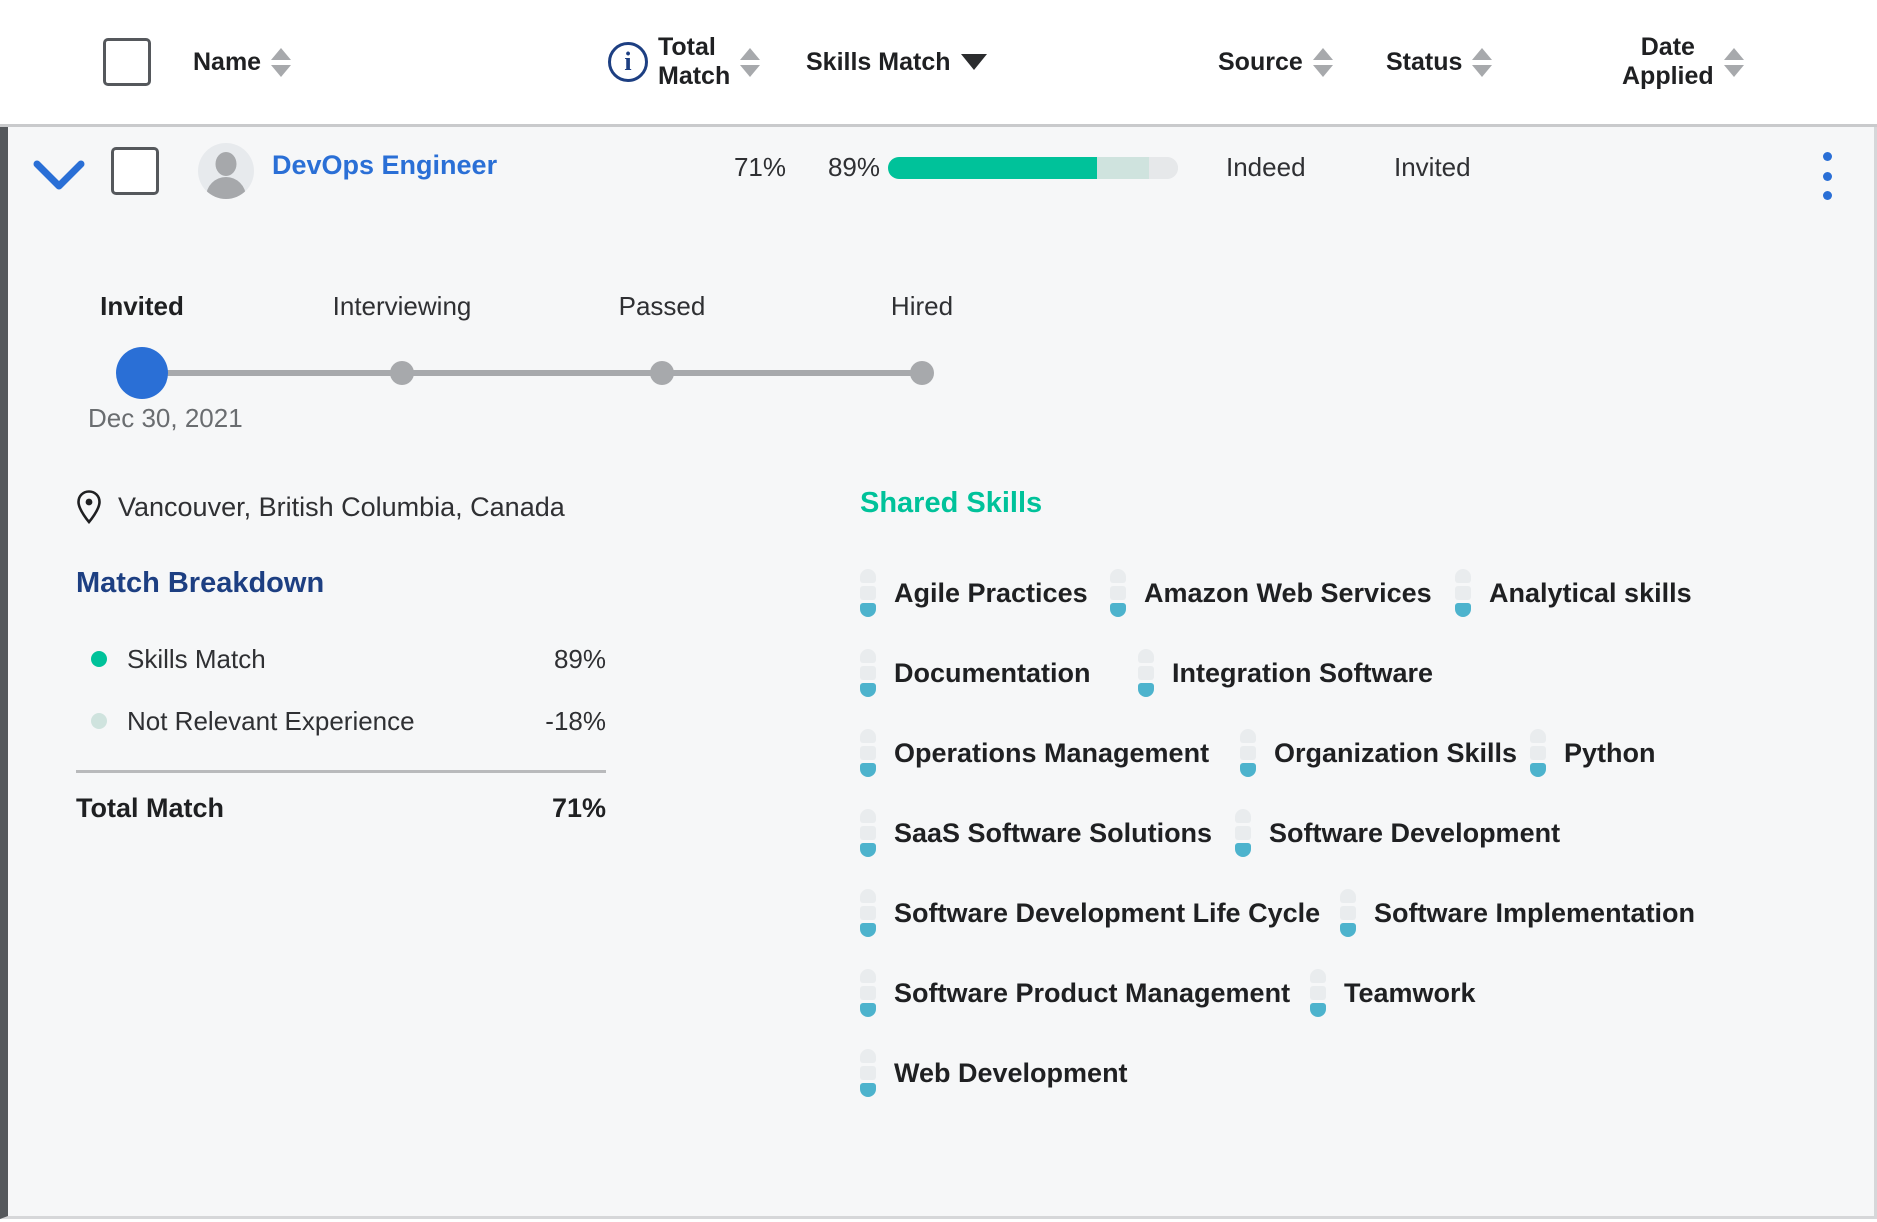 The image size is (1877, 1222). What do you see at coordinates (384, 165) in the screenshot?
I see `candidate-name-link: DevOps Engineer` at bounding box center [384, 165].